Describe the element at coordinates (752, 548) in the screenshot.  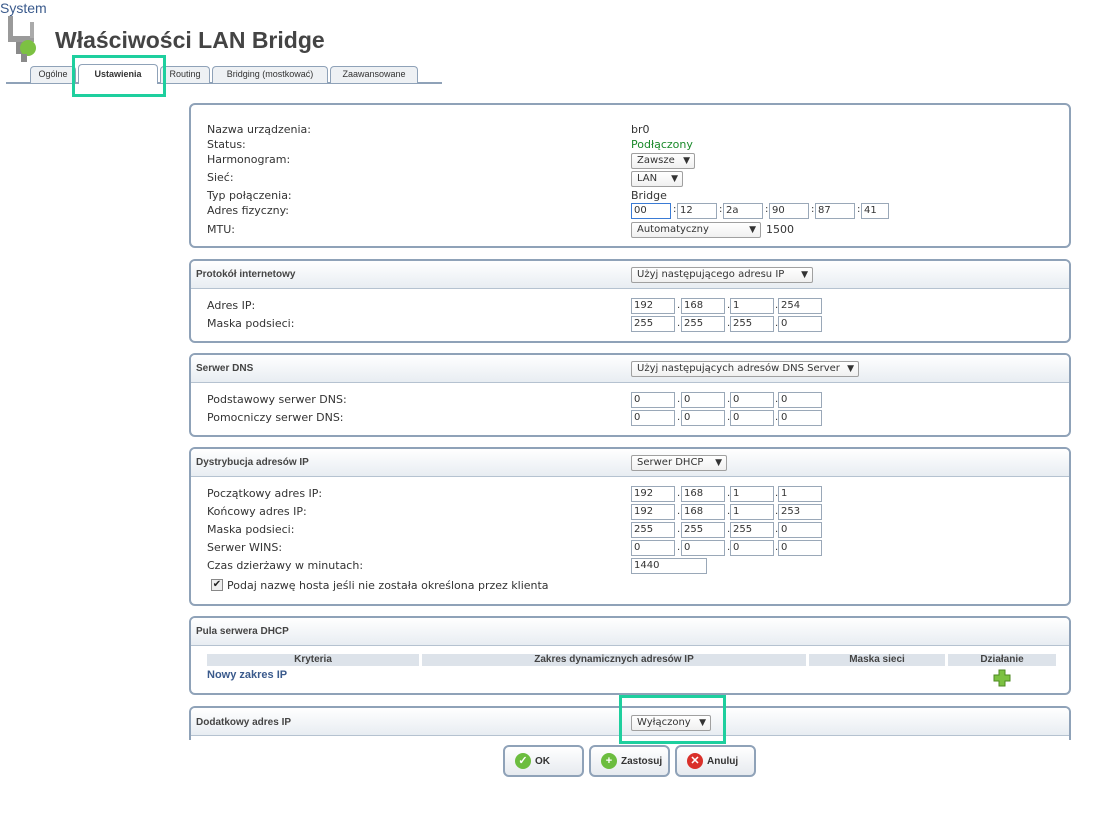
I see `wins-octet-3: 0` at that location.